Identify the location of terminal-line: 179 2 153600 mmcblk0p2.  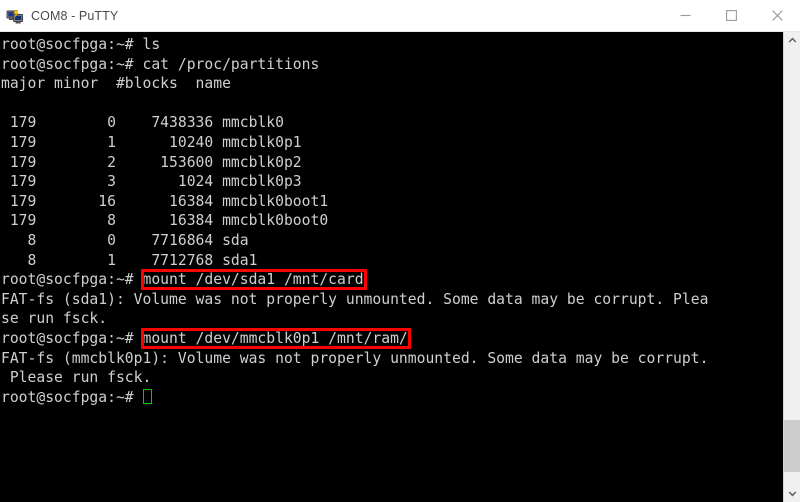
(151, 162).